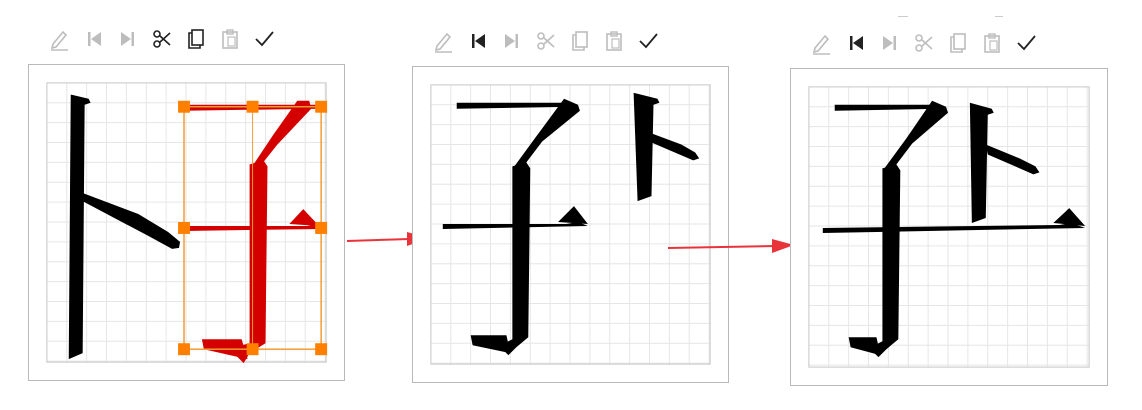 This screenshot has width=1142, height=410. Describe the element at coordinates (730, 246) in the screenshot. I see `arrow-right` at that location.